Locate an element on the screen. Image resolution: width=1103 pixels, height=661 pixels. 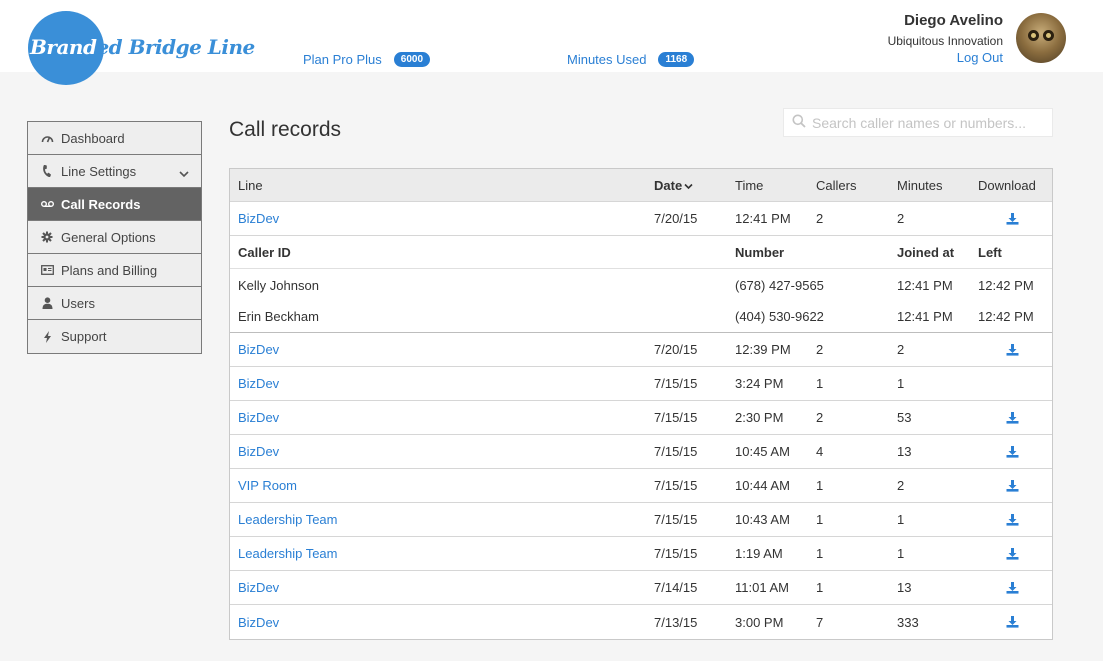
line-link: VIP Room is located at coordinates (267, 485).